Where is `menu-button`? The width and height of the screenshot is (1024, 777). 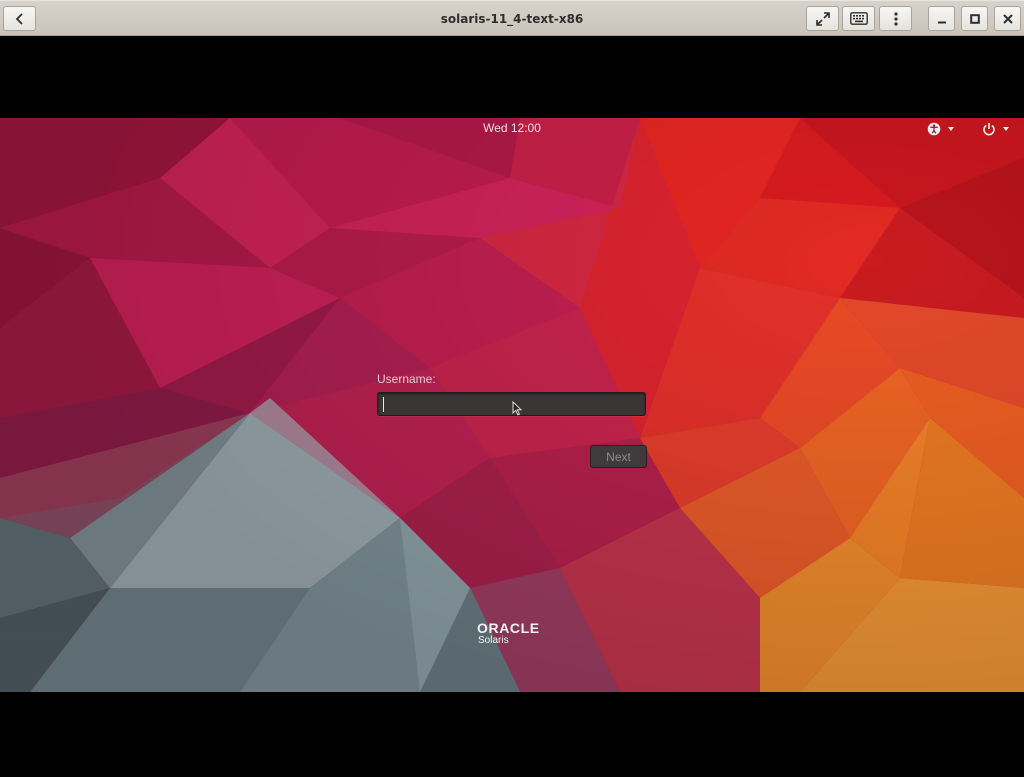 menu-button is located at coordinates (895, 18).